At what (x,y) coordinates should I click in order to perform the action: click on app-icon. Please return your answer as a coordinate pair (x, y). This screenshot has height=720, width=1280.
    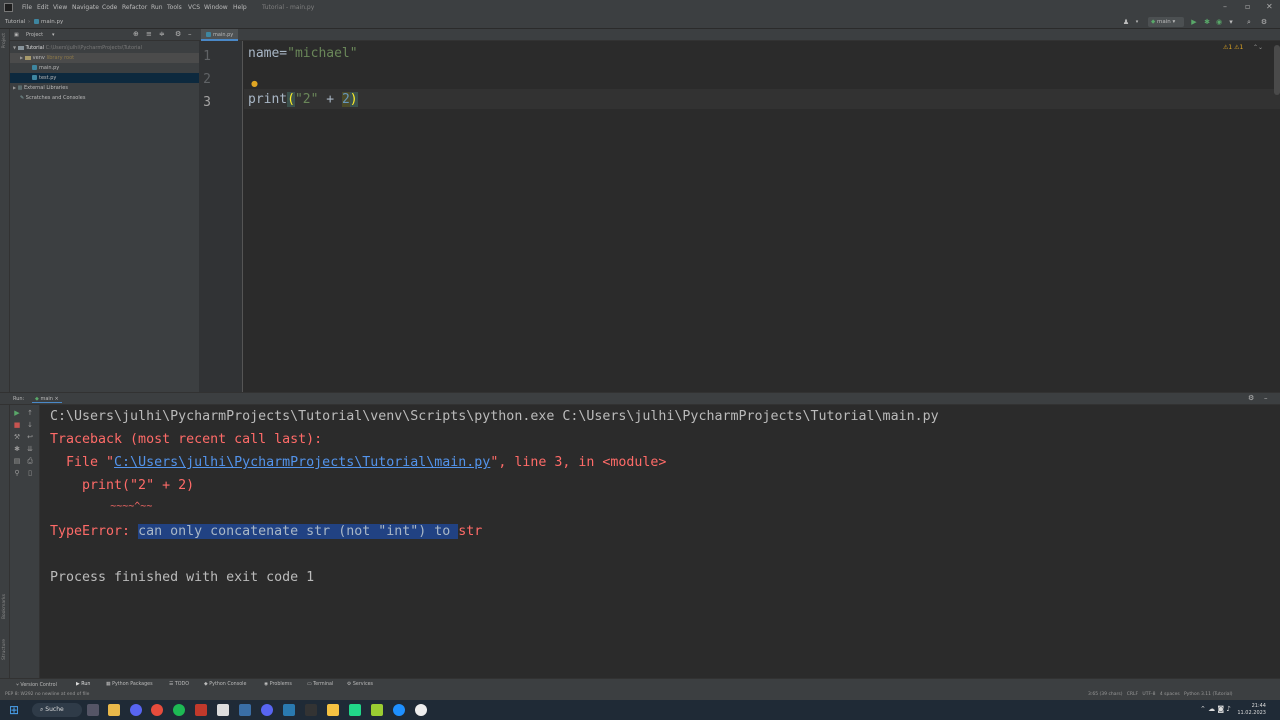
    Looking at the image, I should click on (201, 710).